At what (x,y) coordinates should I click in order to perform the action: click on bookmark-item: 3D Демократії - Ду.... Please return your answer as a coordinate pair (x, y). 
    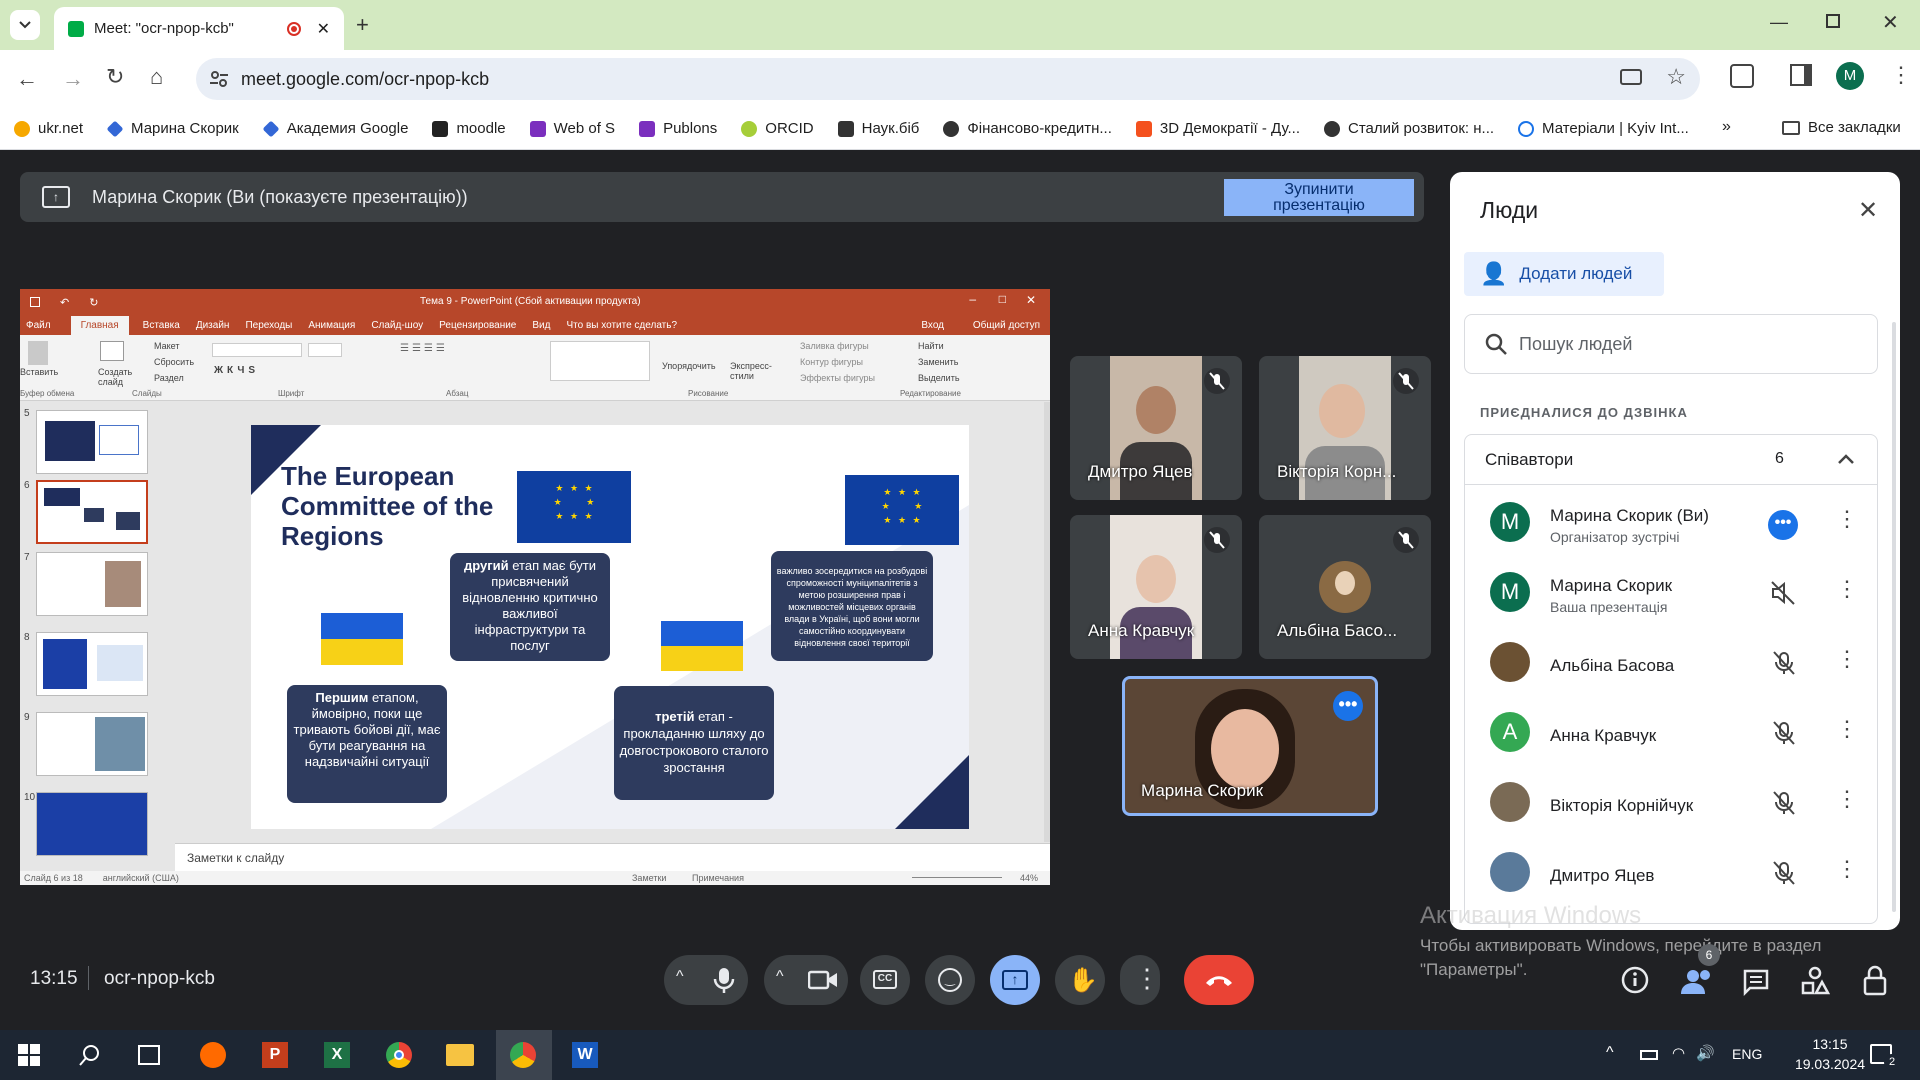
    Looking at the image, I should click on (1217, 128).